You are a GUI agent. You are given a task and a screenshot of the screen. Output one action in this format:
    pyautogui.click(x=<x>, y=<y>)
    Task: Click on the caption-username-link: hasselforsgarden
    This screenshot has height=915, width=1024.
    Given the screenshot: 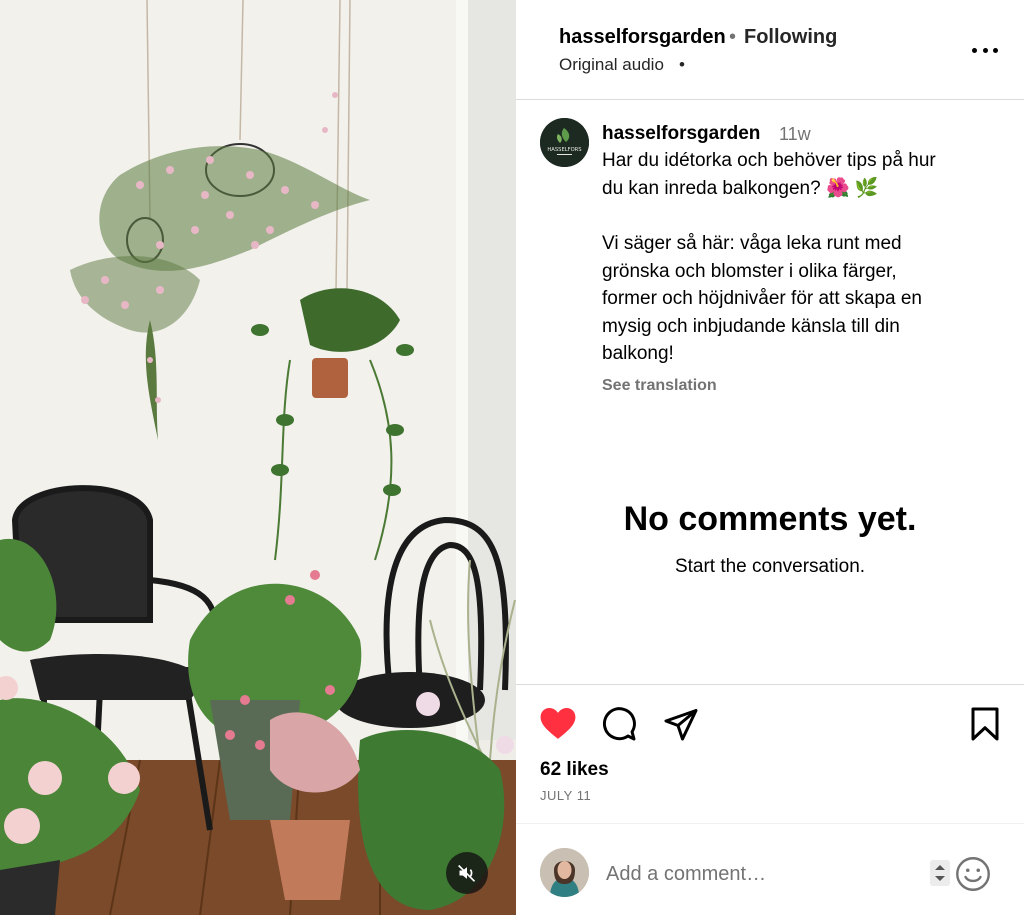 What is the action you would take?
    pyautogui.click(x=681, y=134)
    